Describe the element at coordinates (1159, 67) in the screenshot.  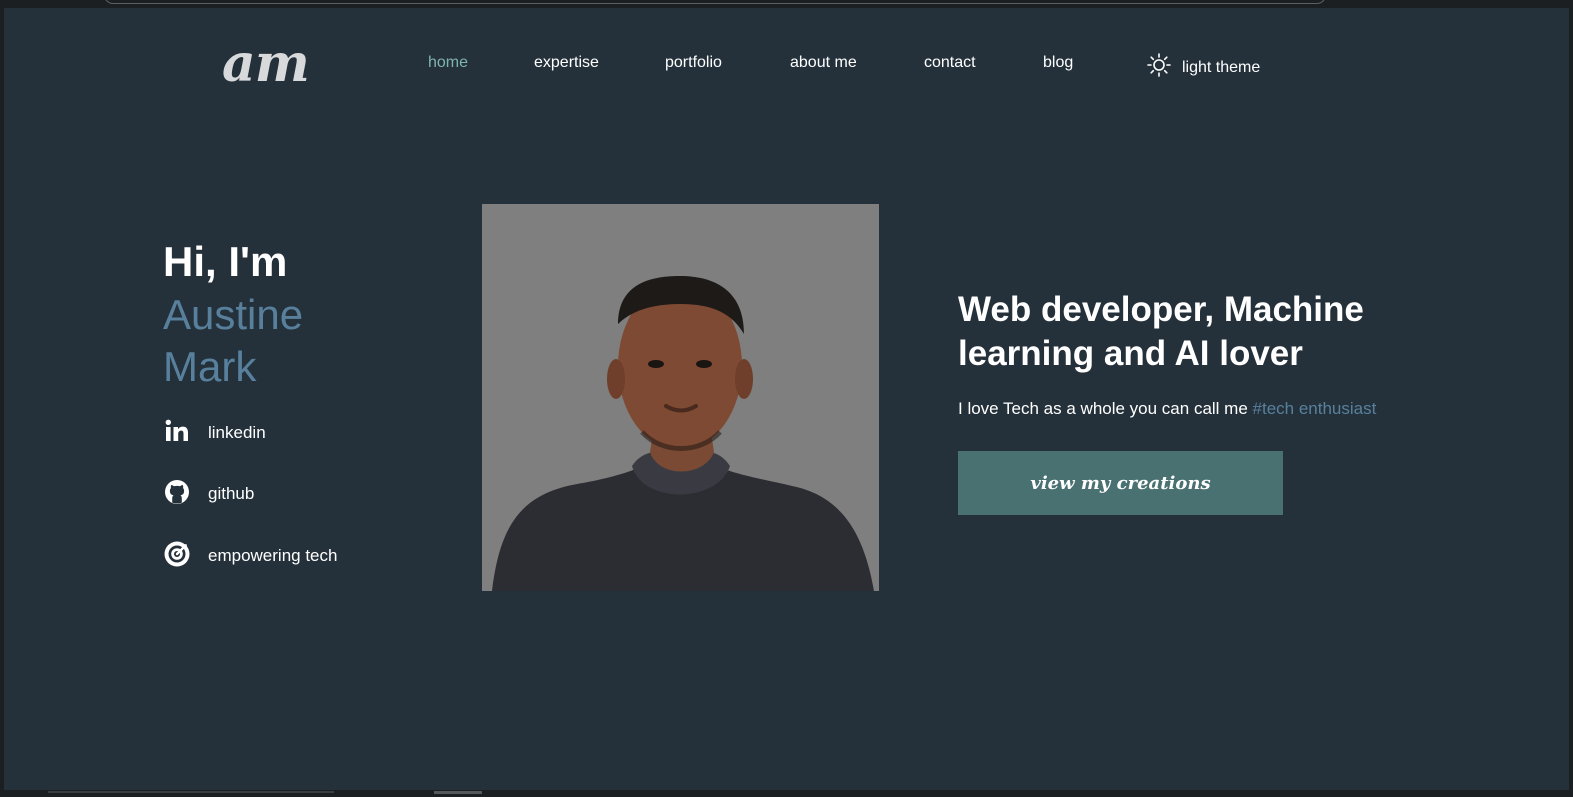
I see `sun-icon` at that location.